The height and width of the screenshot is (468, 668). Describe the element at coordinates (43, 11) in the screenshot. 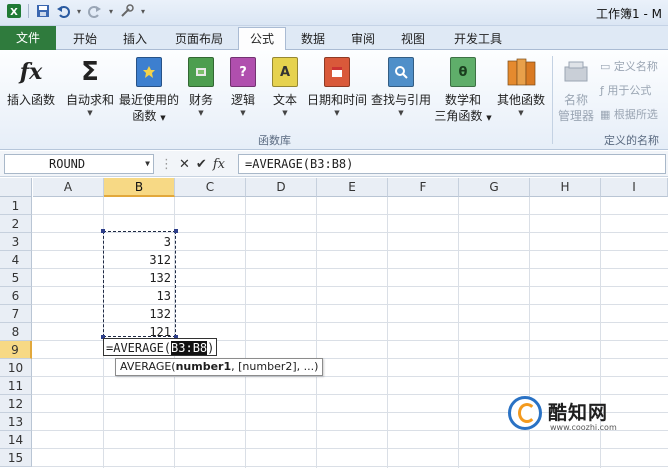

I see `save-icon` at that location.